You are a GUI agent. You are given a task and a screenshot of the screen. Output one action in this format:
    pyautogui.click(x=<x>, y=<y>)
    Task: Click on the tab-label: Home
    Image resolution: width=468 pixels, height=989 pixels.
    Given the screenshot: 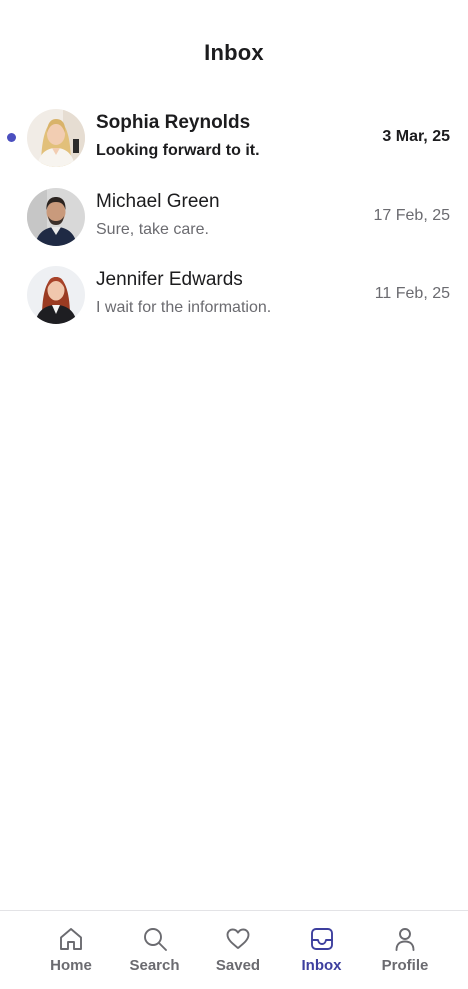 What is the action you would take?
    pyautogui.click(x=71, y=965)
    